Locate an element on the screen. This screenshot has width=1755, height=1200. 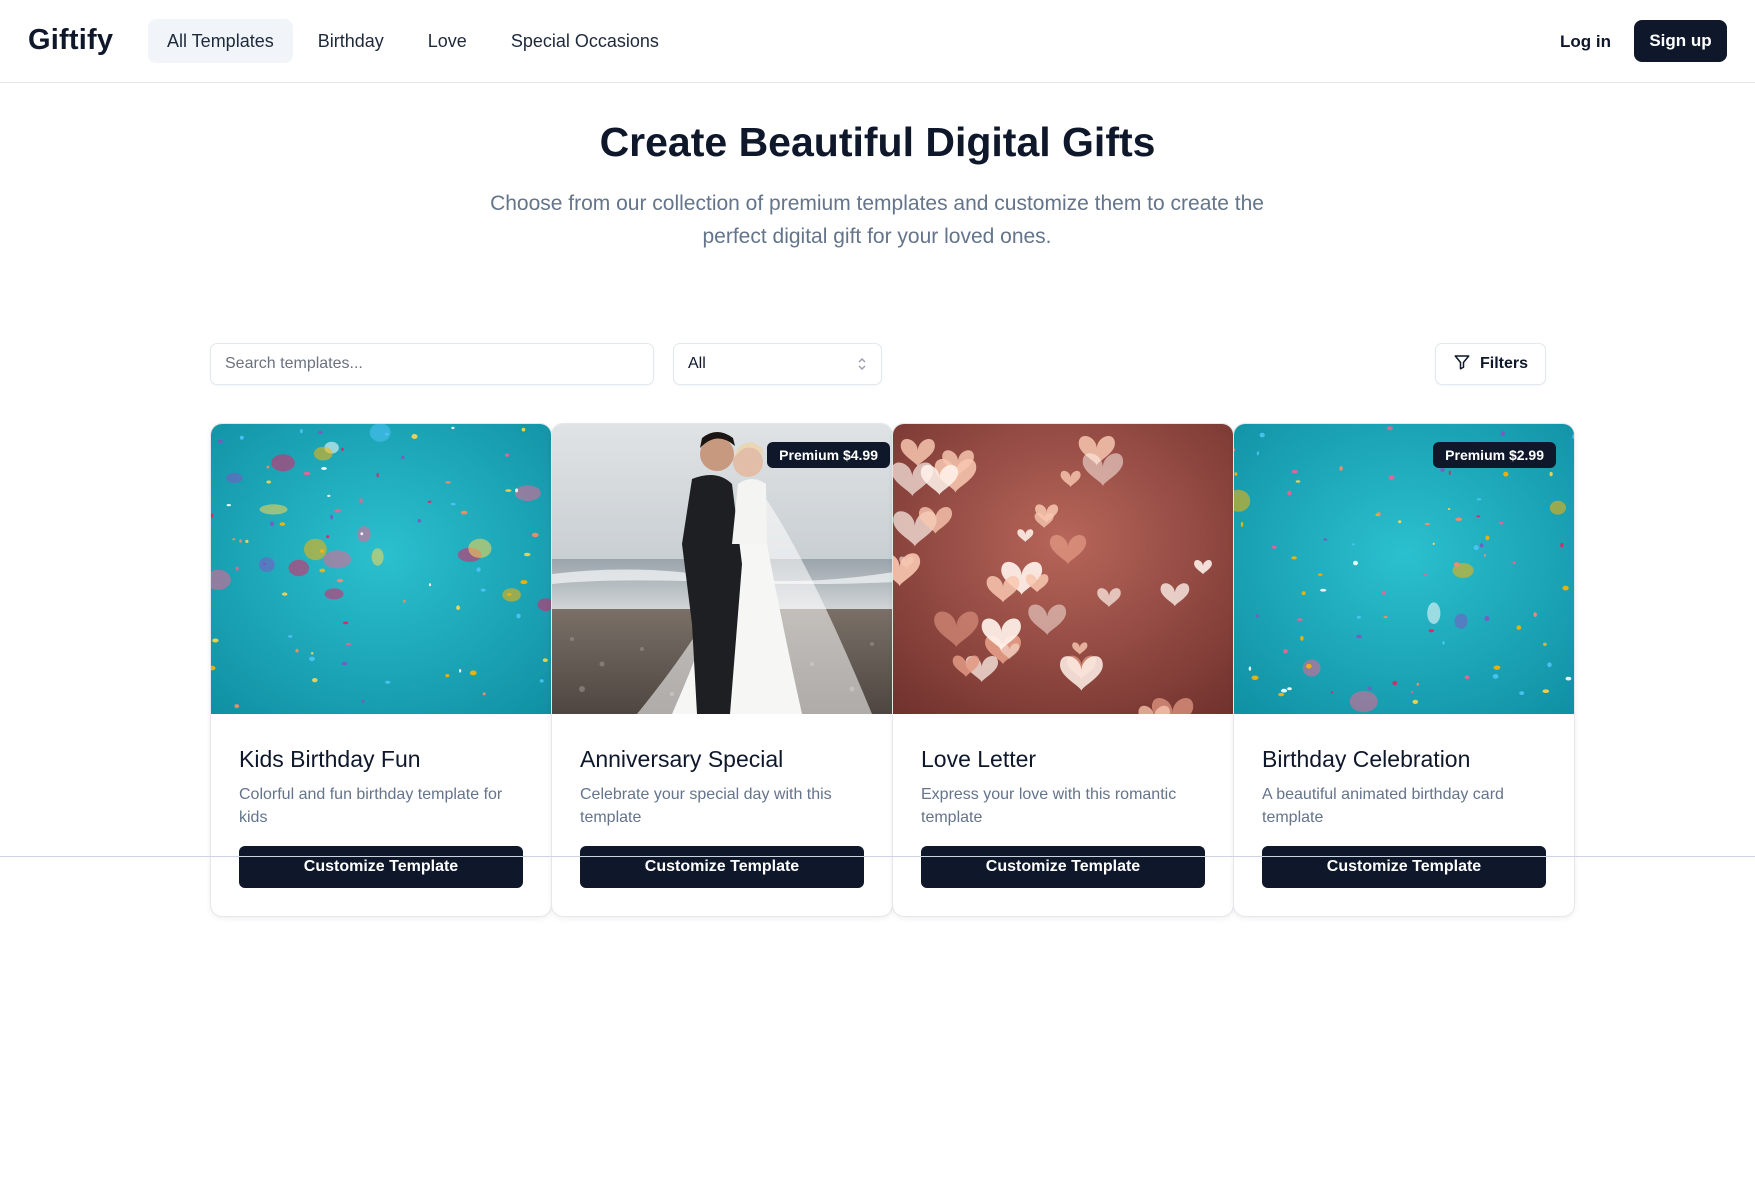
nav-birthday: Birthday is located at coordinates (351, 41).